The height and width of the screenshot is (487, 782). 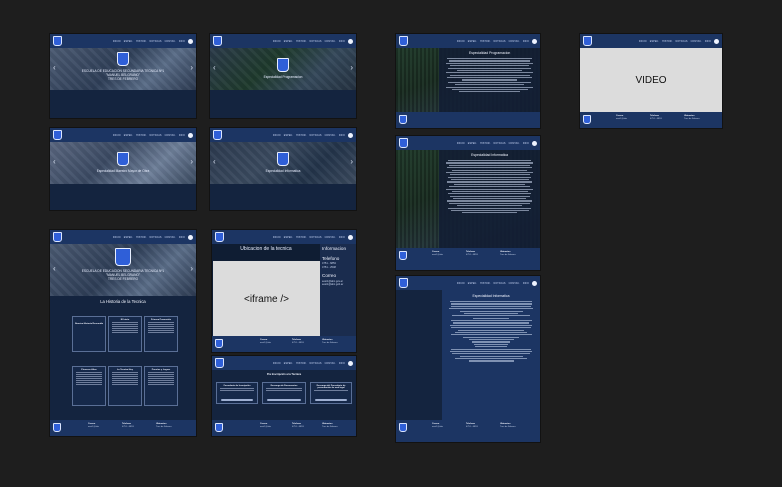 I want to click on email-2: eest1@abc.gob.ar, so click(x=338, y=285).